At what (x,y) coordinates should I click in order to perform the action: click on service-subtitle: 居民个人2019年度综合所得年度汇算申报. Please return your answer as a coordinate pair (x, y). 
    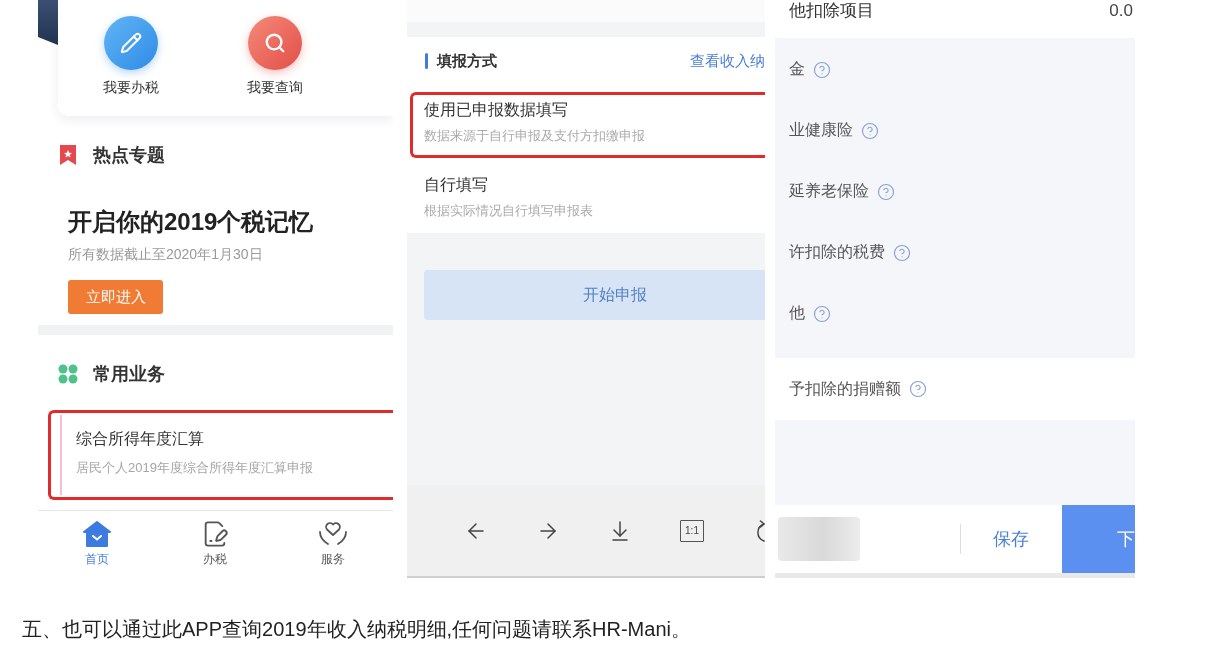
    Looking at the image, I should click on (194, 468).